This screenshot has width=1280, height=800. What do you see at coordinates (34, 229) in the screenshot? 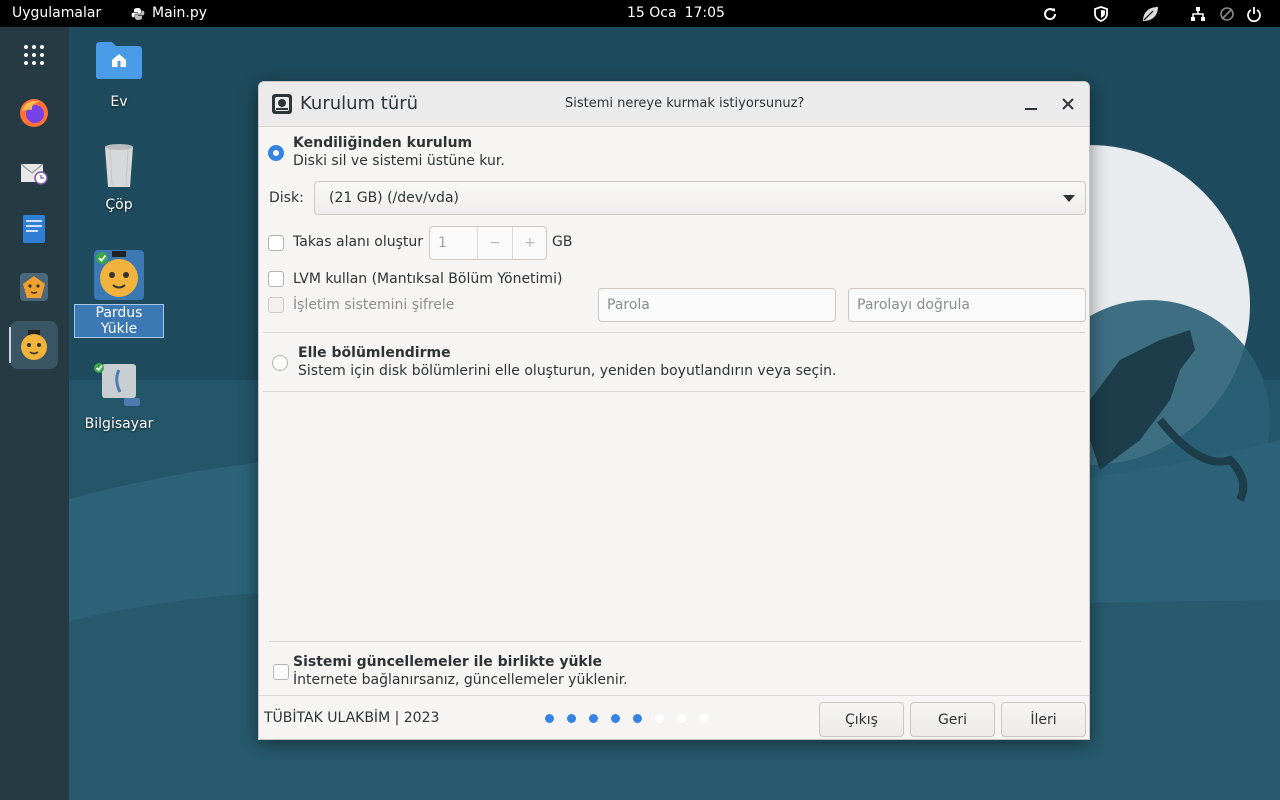
I see `text-editor-icon` at bounding box center [34, 229].